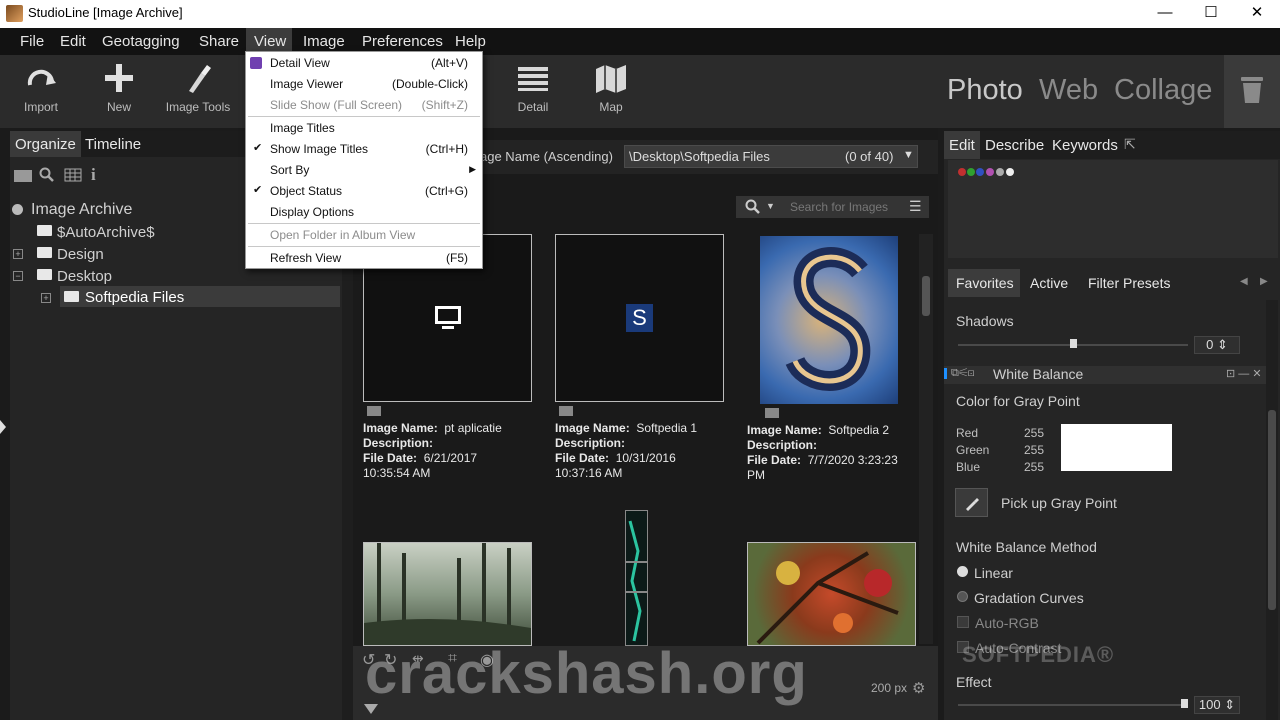 This screenshot has width=1280, height=720. Describe the element at coordinates (41, 91) in the screenshot. I see `import-button: Import` at that location.